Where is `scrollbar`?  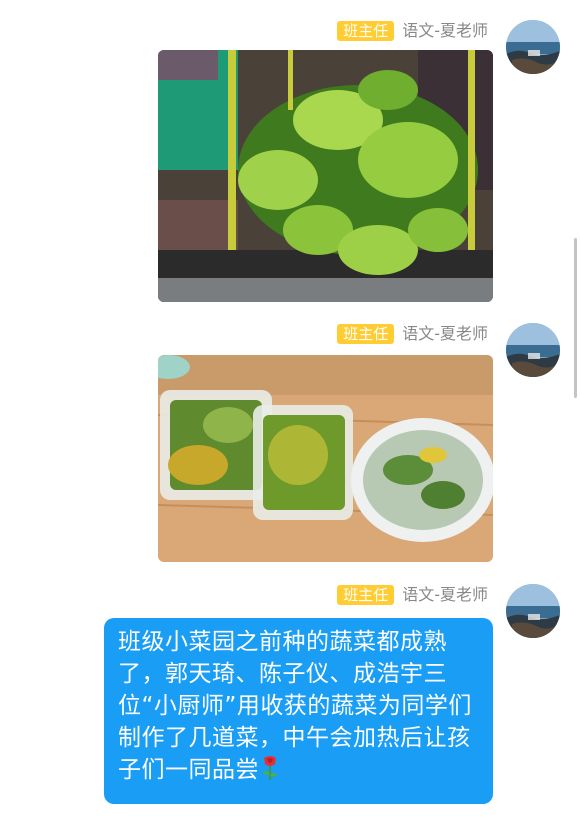
scrollbar is located at coordinates (575, 318).